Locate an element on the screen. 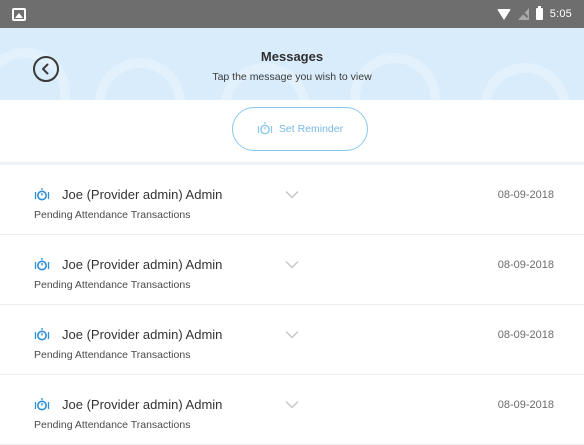 Image resolution: width=584 pixels, height=445 pixels. signal-icon is located at coordinates (523, 14).